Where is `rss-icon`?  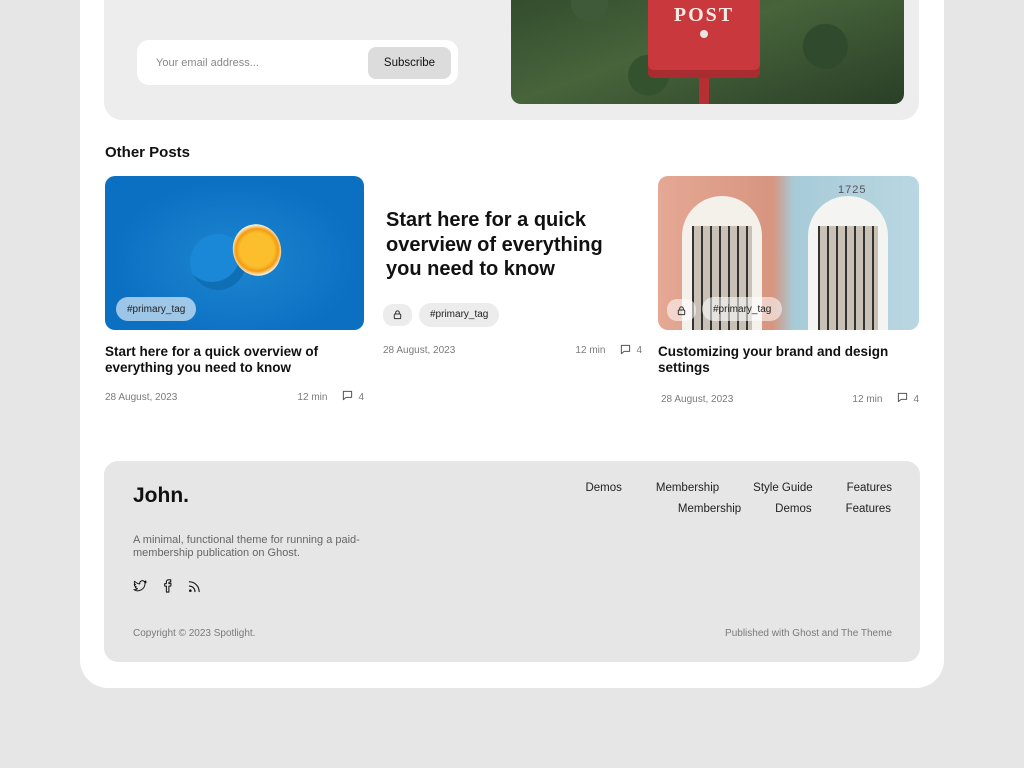 rss-icon is located at coordinates (194, 586).